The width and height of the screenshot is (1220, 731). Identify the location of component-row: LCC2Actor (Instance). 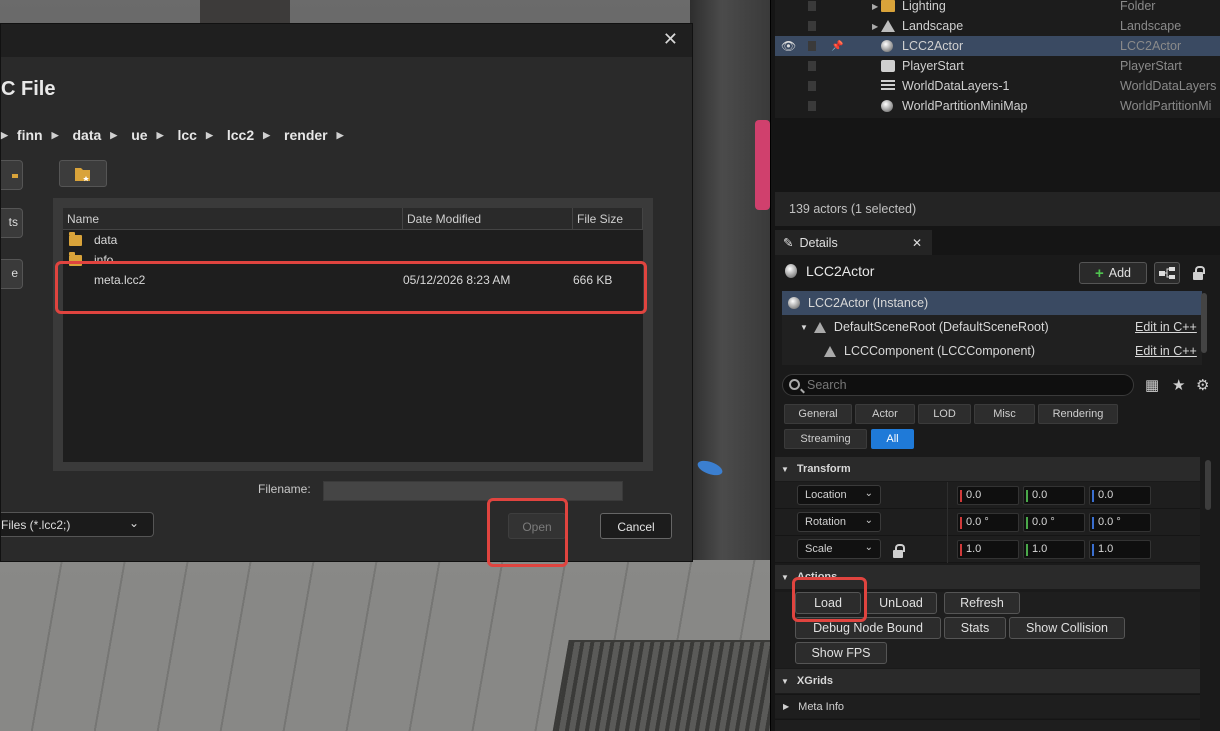
(992, 303).